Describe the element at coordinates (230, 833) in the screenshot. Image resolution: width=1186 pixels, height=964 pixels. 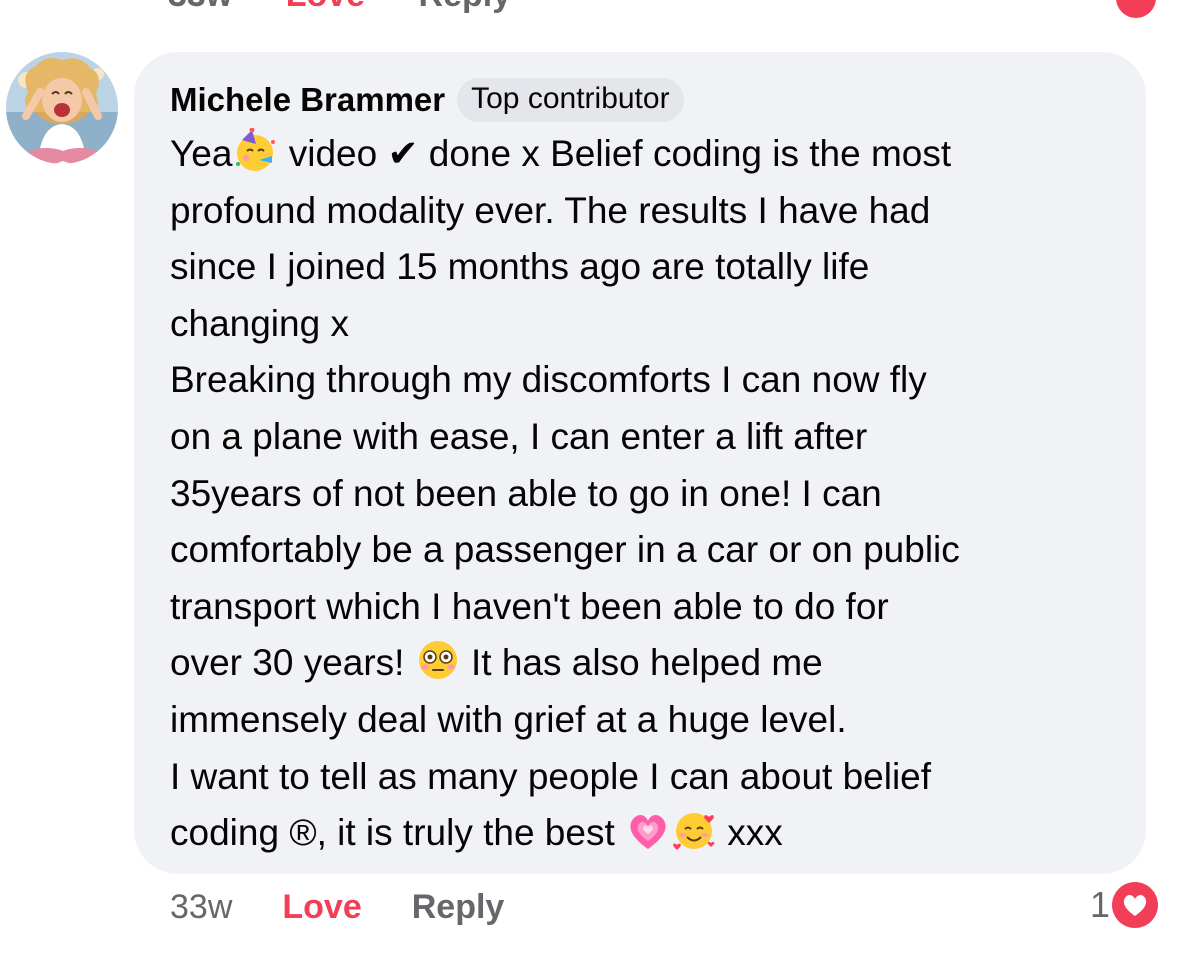
I see `comment-text-fragment: coding` at that location.